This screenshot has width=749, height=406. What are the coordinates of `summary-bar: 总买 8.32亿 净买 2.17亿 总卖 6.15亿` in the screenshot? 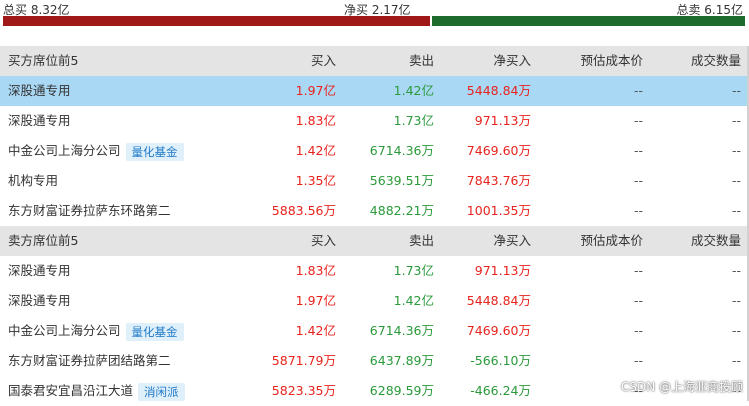 It's located at (374, 15).